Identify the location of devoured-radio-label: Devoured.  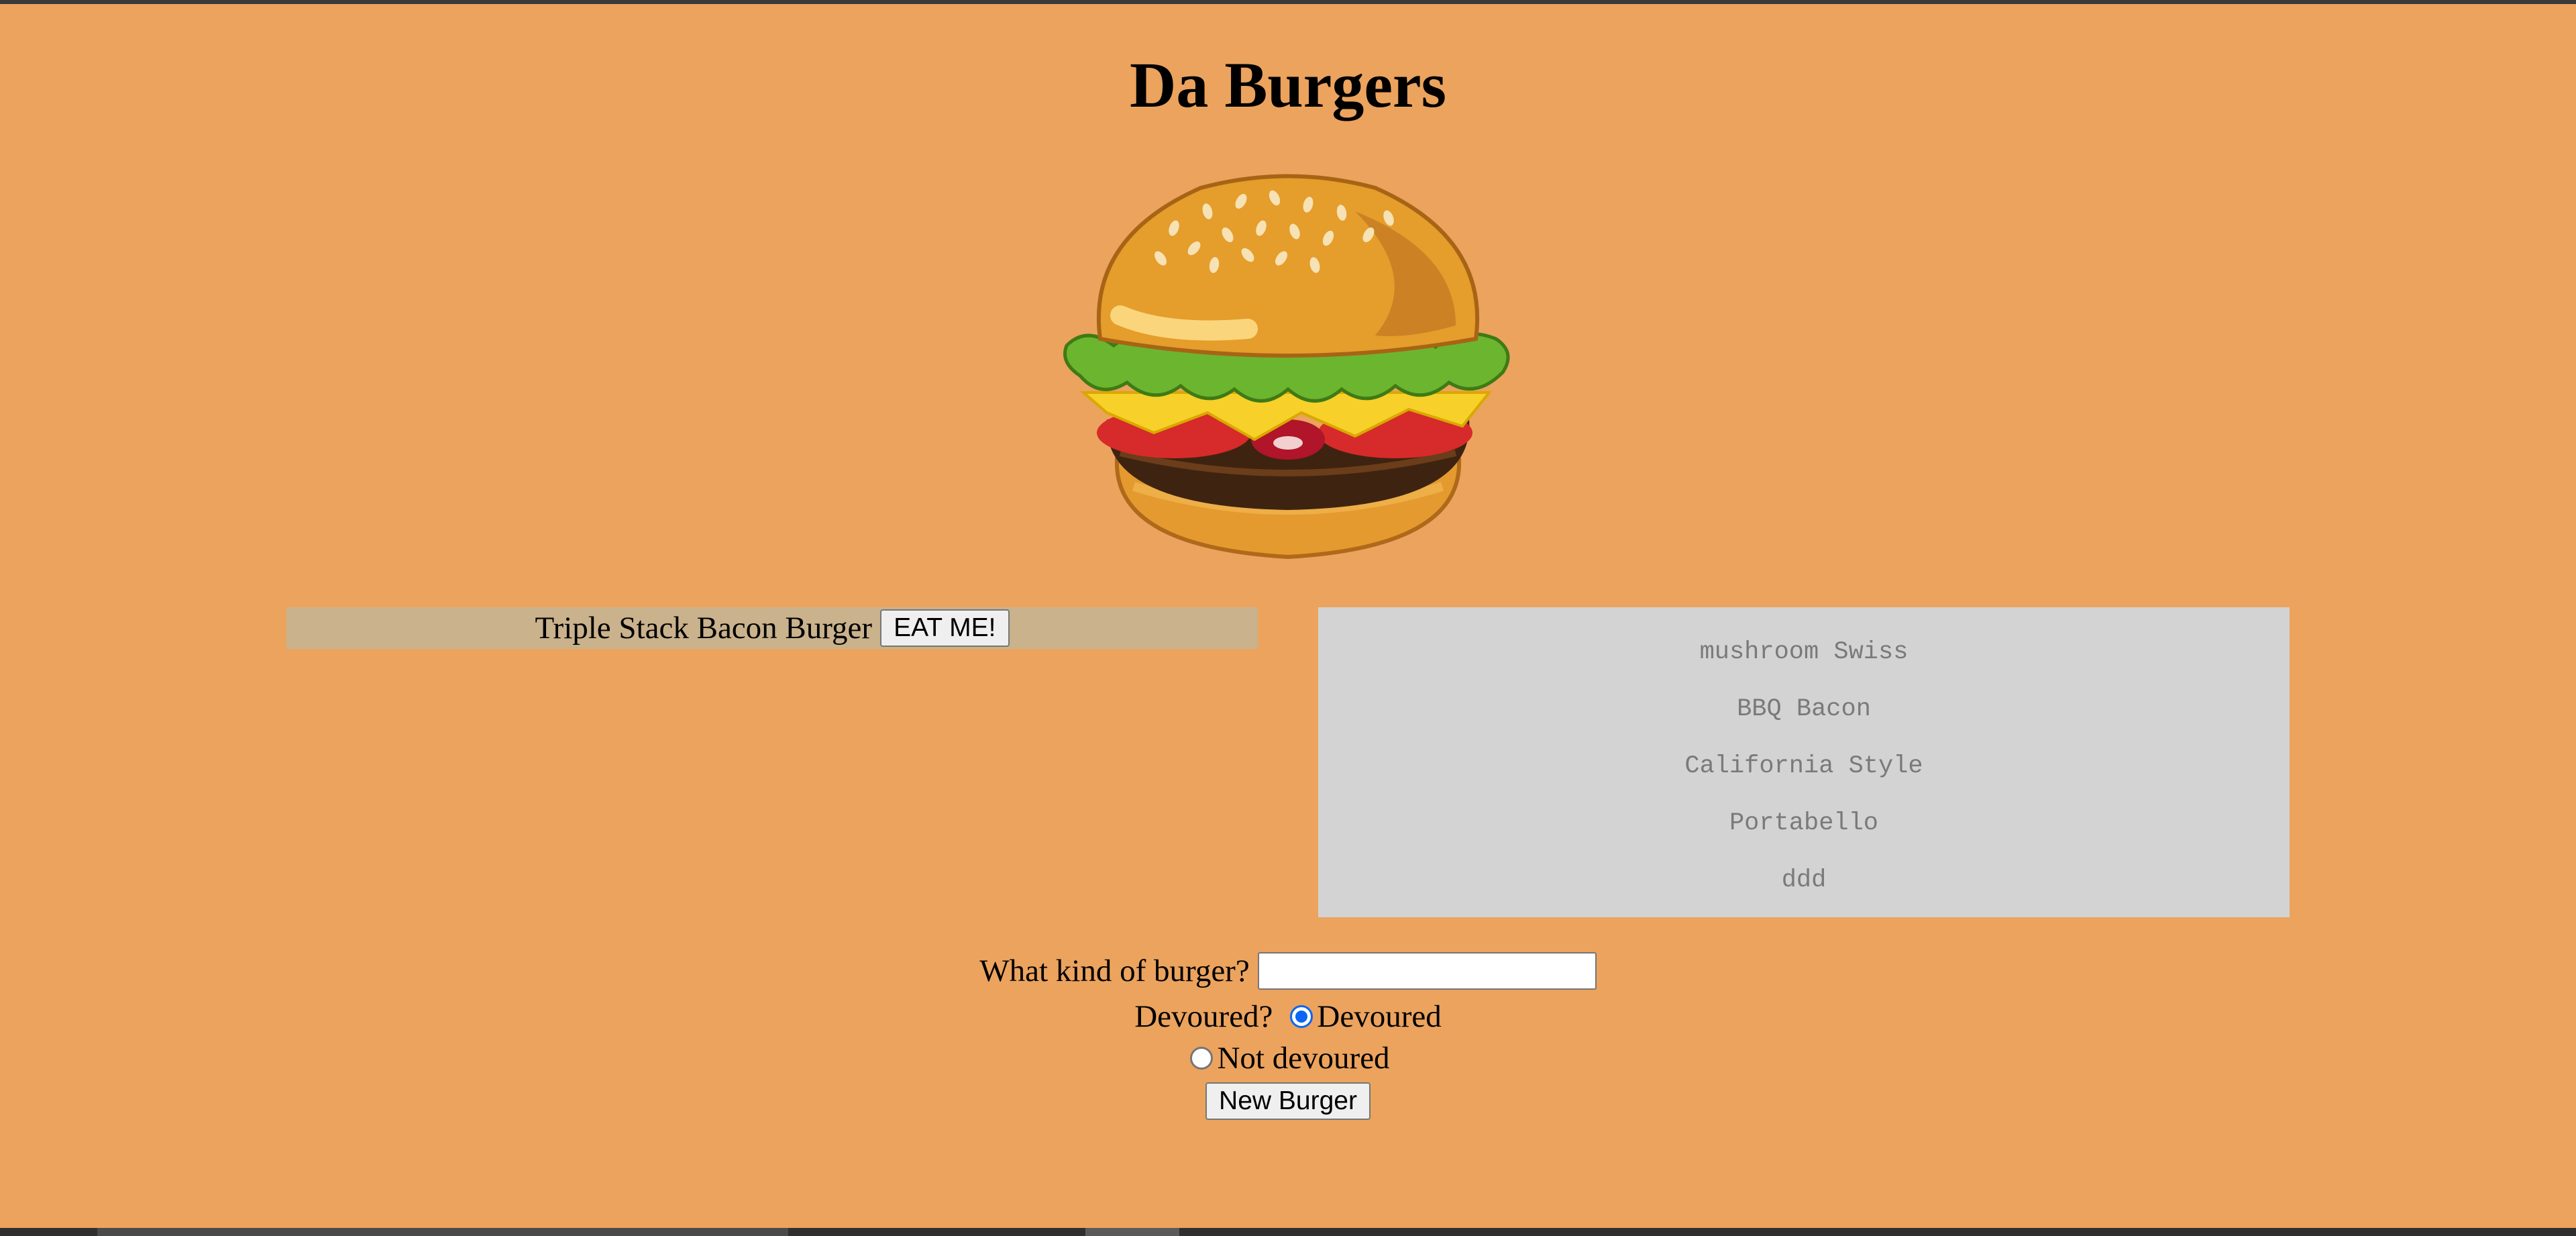
(1379, 1016).